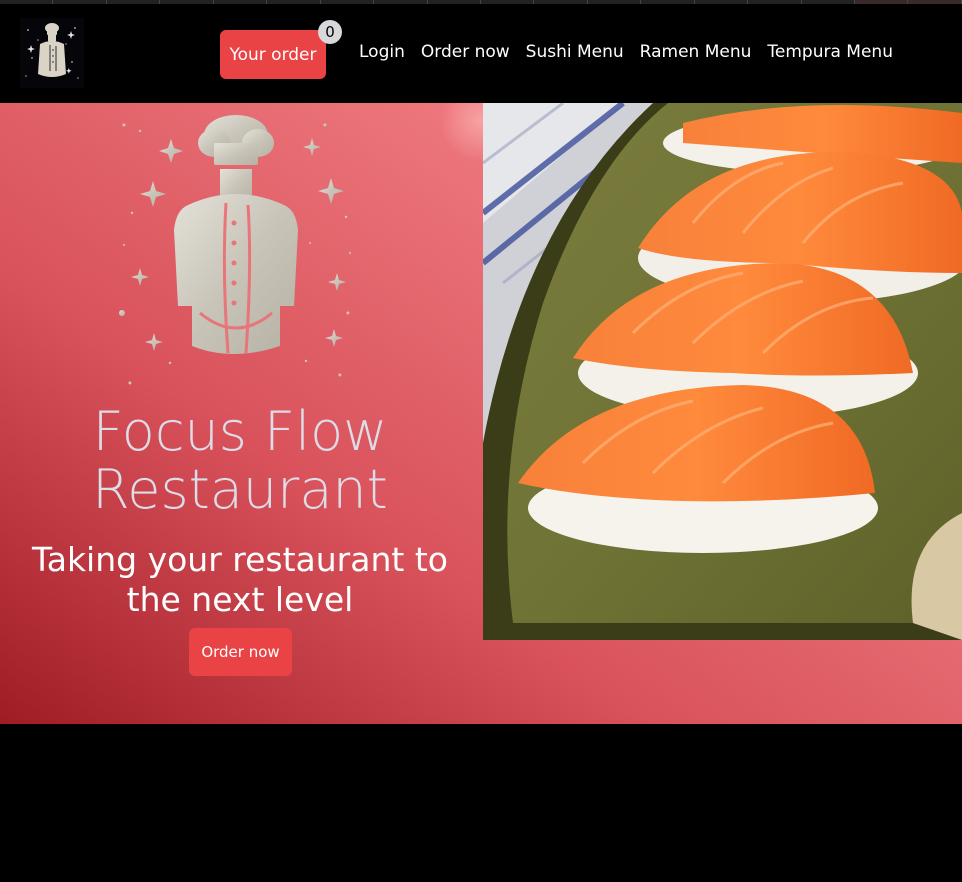  What do you see at coordinates (240, 579) in the screenshot?
I see `hero-subtitle: Taking your restaurant to the next level` at bounding box center [240, 579].